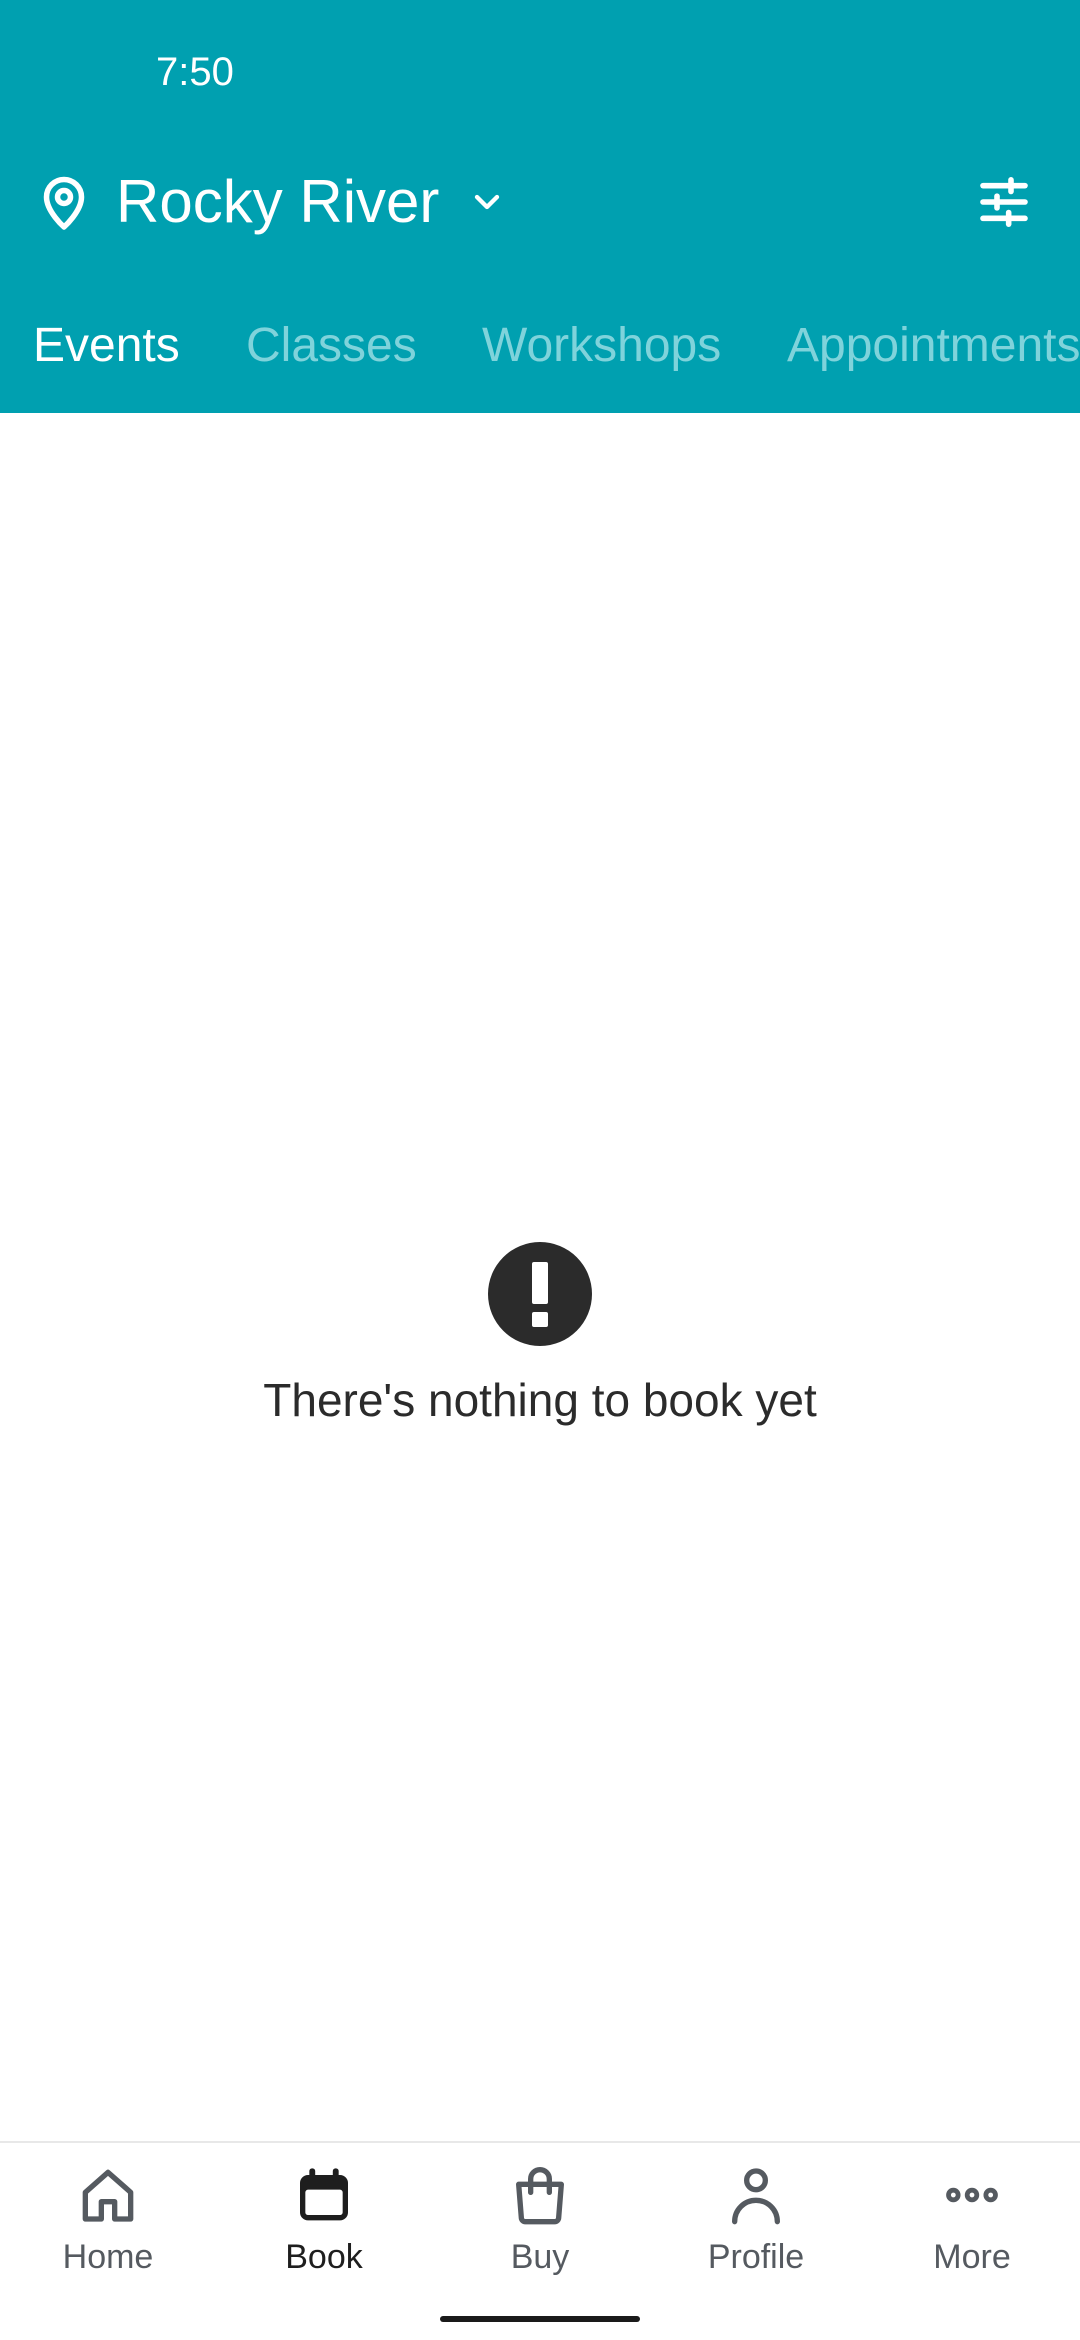 The image size is (1080, 2340). Describe the element at coordinates (540, 1400) in the screenshot. I see `empty-state-message: There's nothing to book yet` at that location.